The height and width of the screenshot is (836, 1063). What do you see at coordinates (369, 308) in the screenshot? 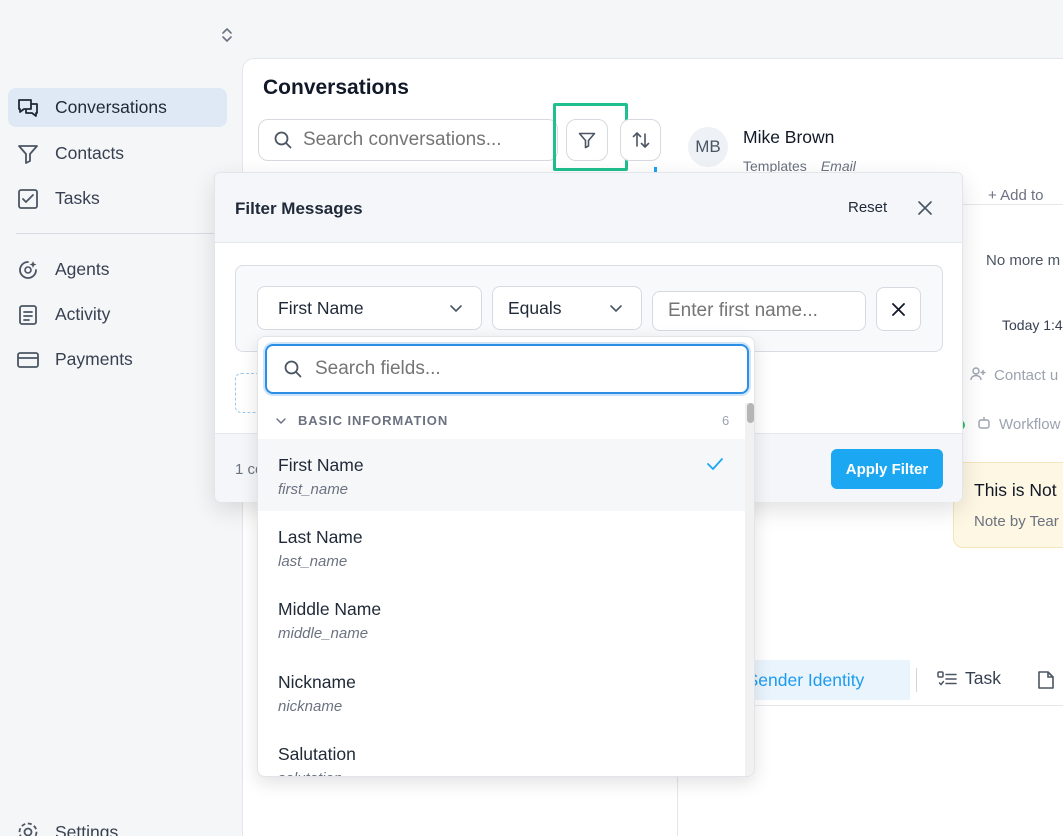
I see `field-select: First Name` at bounding box center [369, 308].